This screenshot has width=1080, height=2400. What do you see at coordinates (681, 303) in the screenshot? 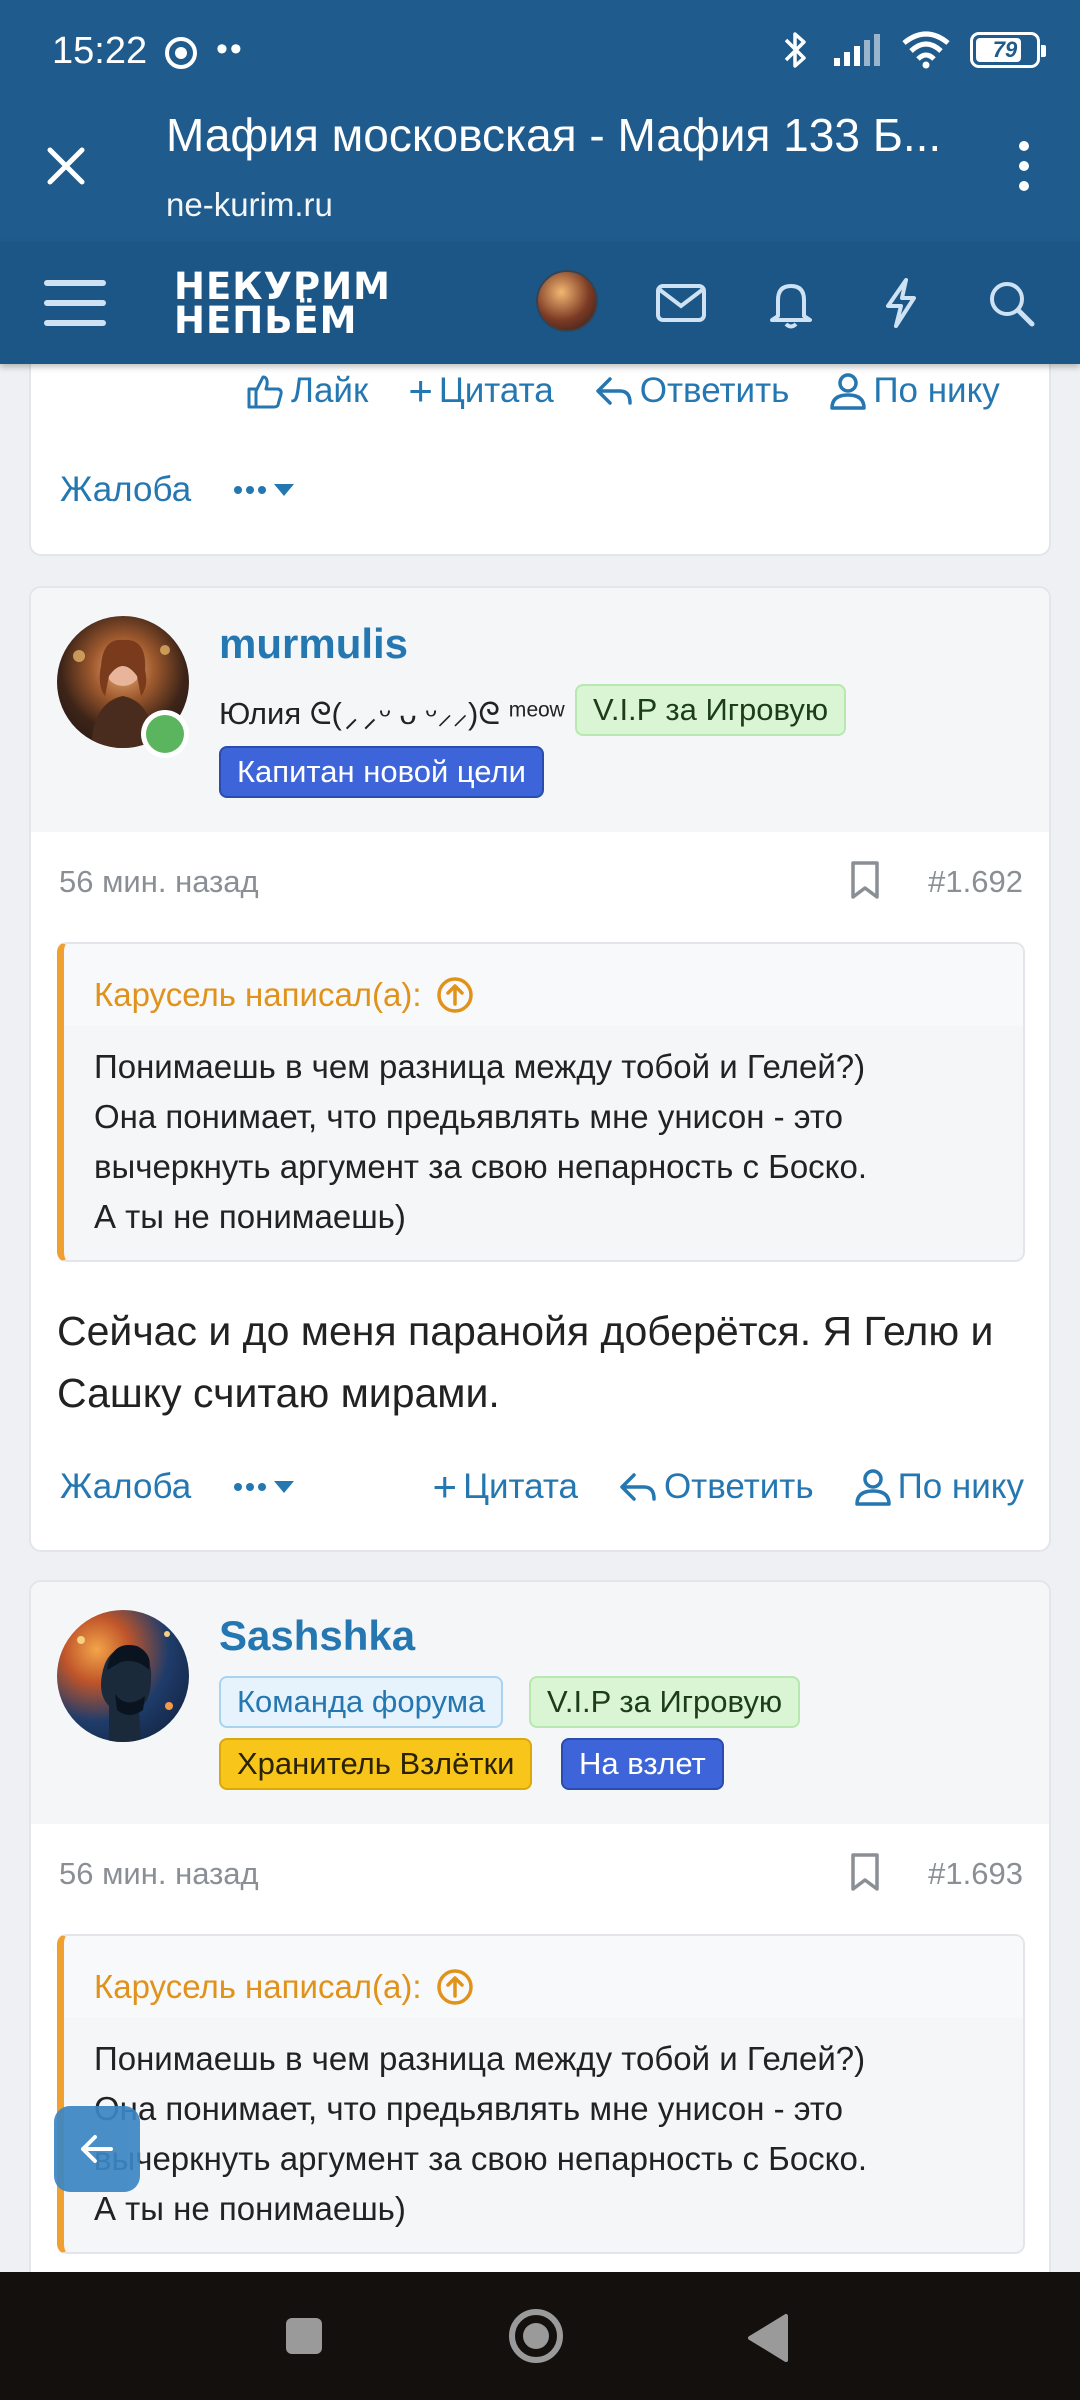
I see `mail-icon` at bounding box center [681, 303].